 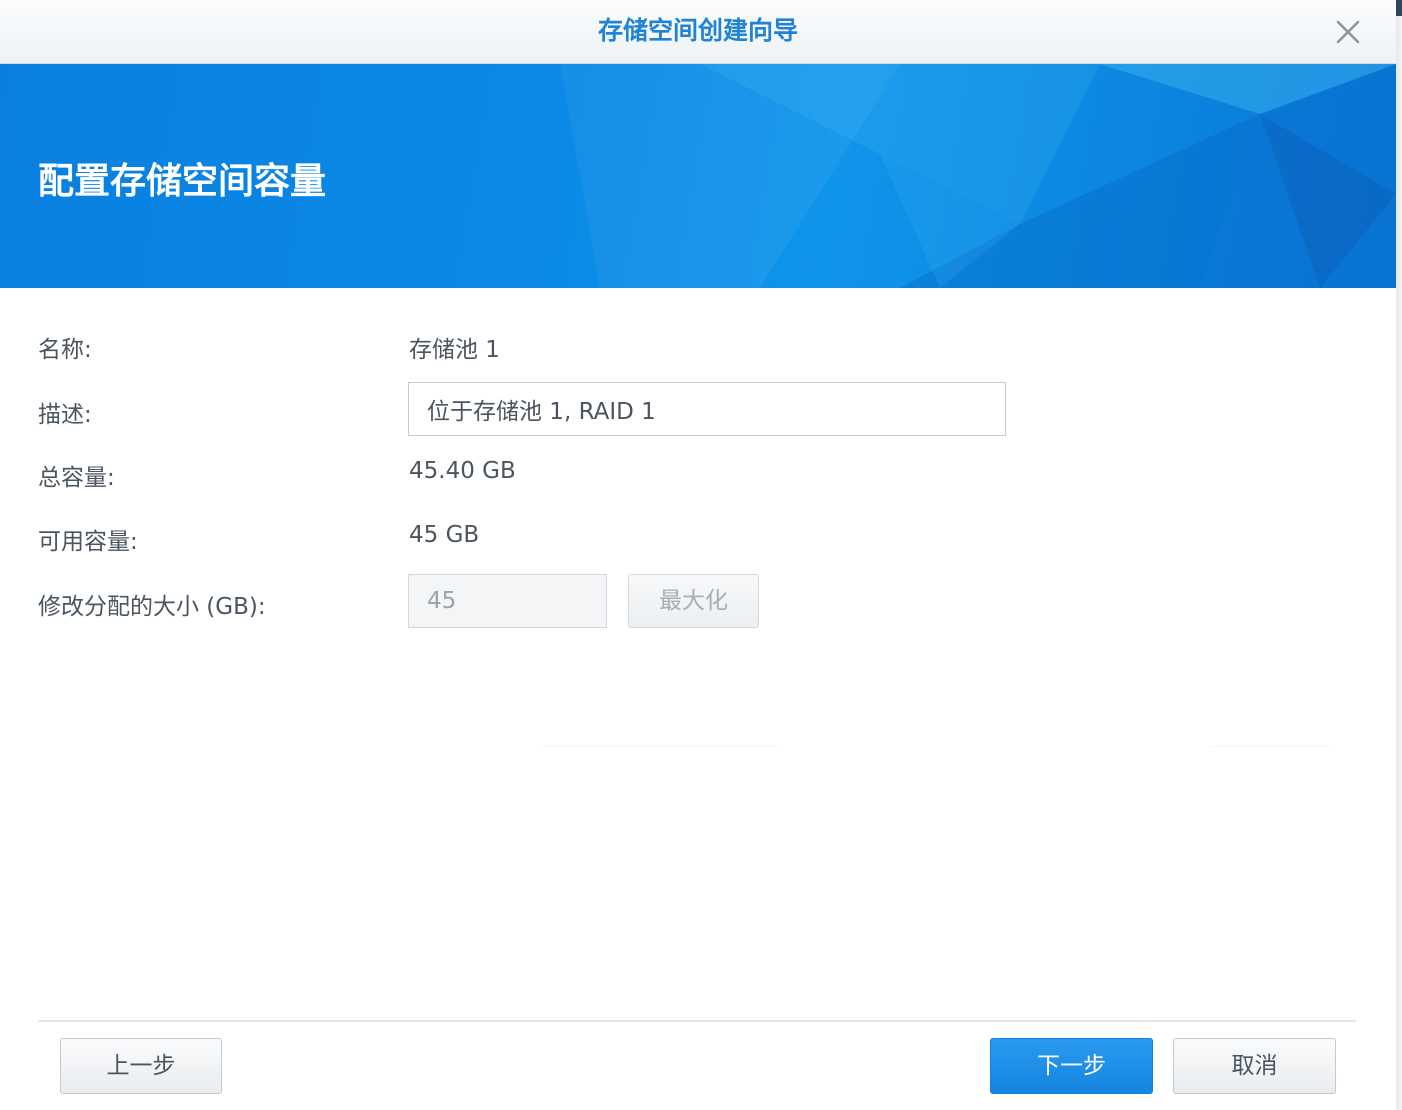 What do you see at coordinates (65, 415) in the screenshot?
I see `description-label: 描述:` at bounding box center [65, 415].